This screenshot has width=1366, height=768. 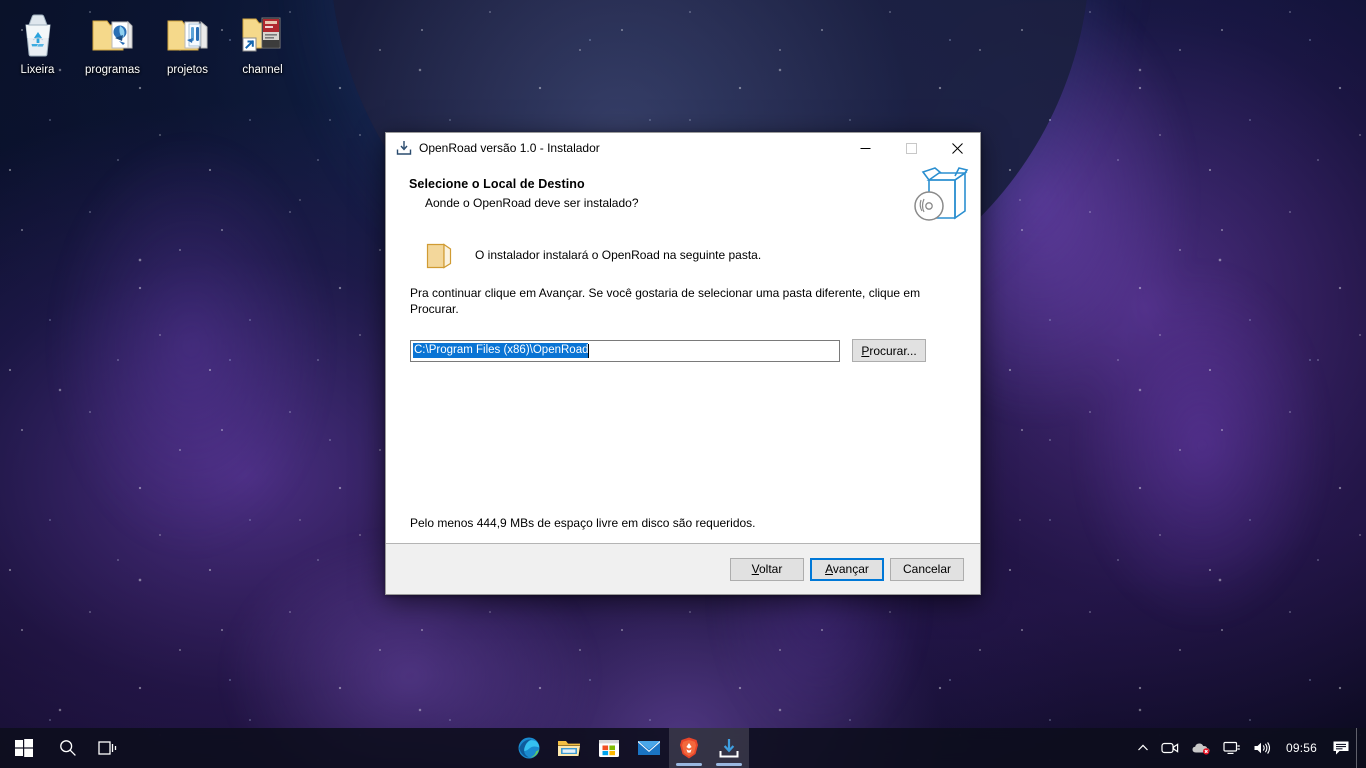 I want to click on microsoft-store-icon, so click(x=609, y=748).